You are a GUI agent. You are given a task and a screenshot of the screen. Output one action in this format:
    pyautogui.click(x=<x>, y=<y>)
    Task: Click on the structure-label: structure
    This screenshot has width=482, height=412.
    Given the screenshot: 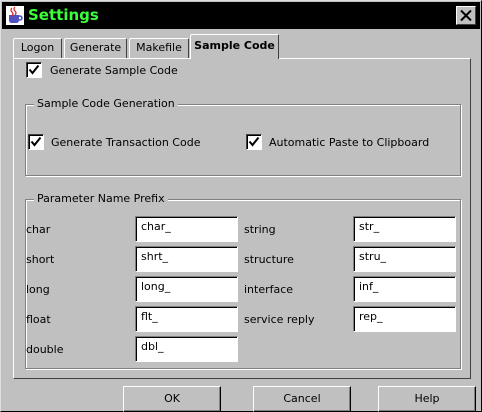 What is the action you would take?
    pyautogui.click(x=269, y=259)
    